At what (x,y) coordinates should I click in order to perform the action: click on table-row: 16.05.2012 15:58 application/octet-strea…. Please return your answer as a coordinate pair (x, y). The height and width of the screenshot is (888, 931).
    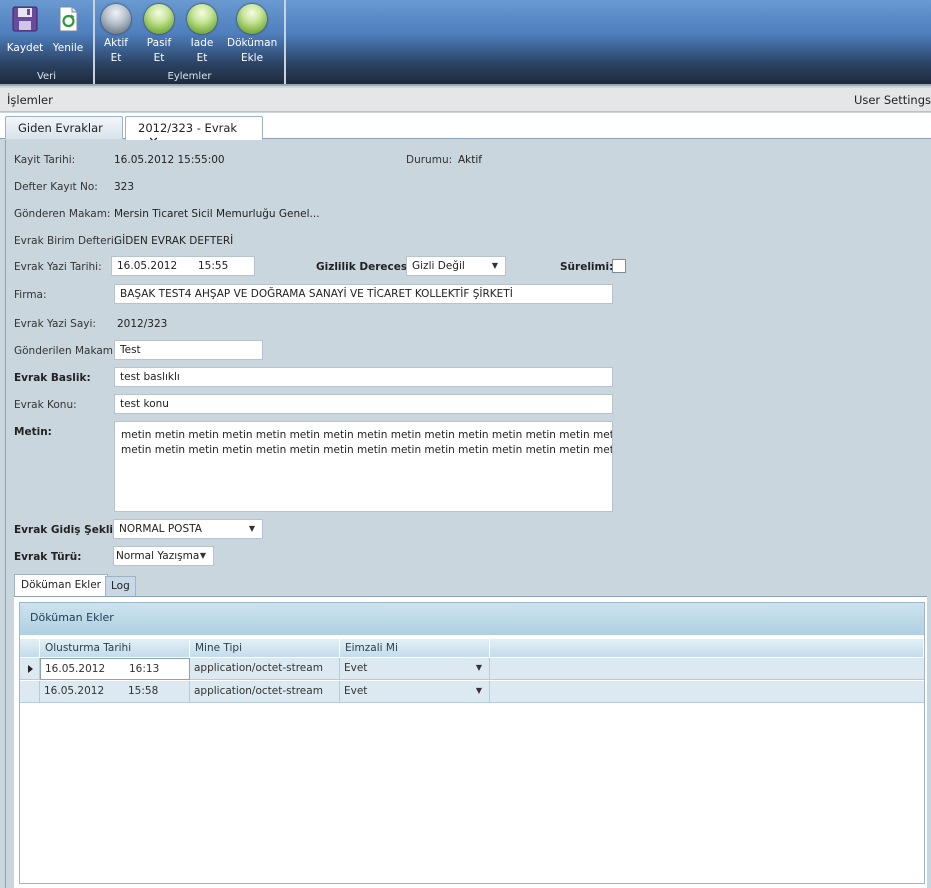
    Looking at the image, I should click on (472, 692).